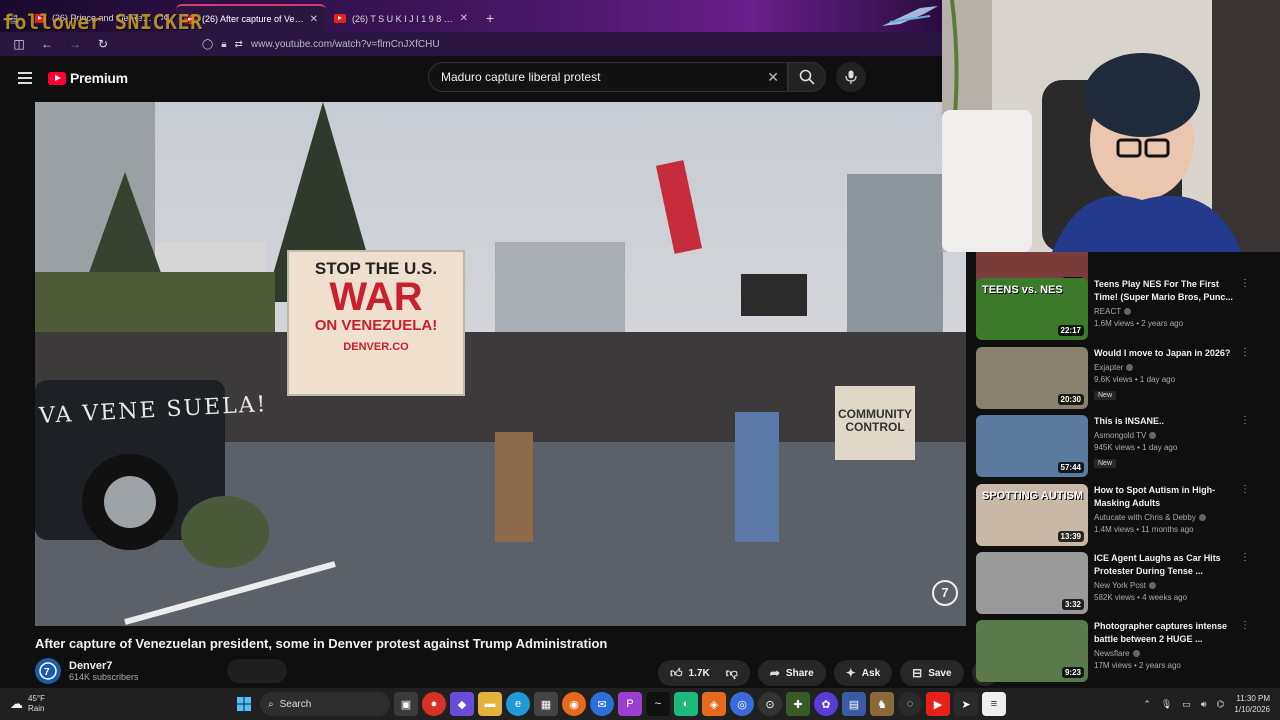  I want to click on task-view-icon: ▣, so click(406, 704).